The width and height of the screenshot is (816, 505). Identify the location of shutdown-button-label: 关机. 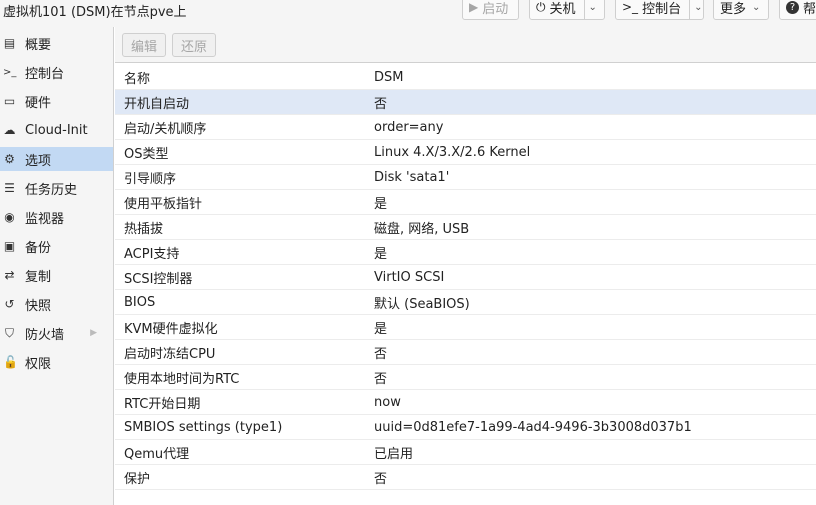
(562, 9).